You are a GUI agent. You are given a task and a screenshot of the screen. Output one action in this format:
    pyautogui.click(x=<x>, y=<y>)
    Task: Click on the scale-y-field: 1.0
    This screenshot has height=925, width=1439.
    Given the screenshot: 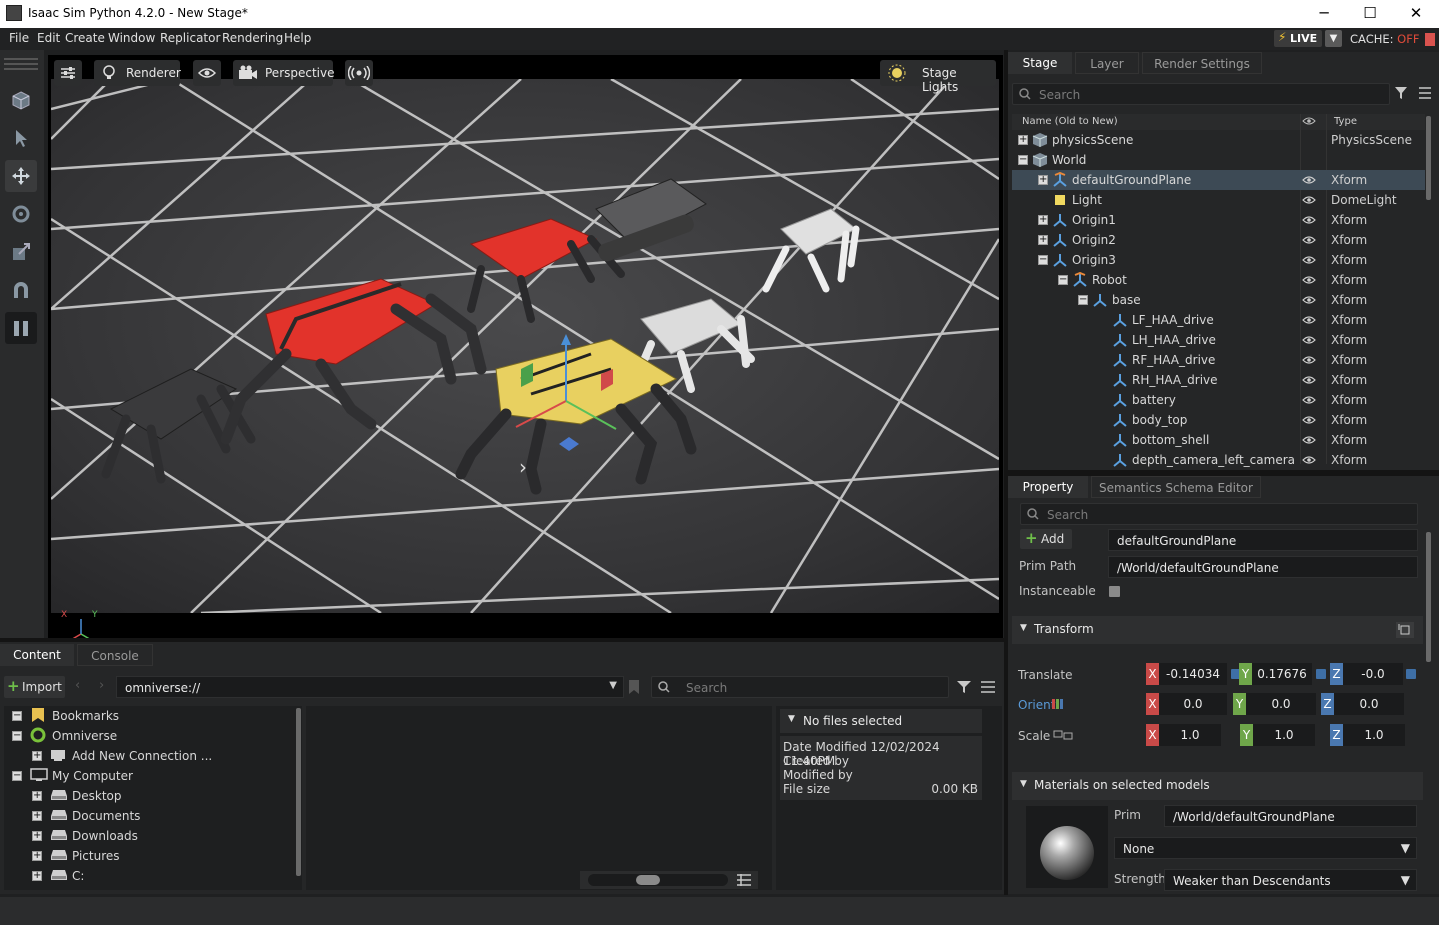 What is the action you would take?
    pyautogui.click(x=1284, y=735)
    